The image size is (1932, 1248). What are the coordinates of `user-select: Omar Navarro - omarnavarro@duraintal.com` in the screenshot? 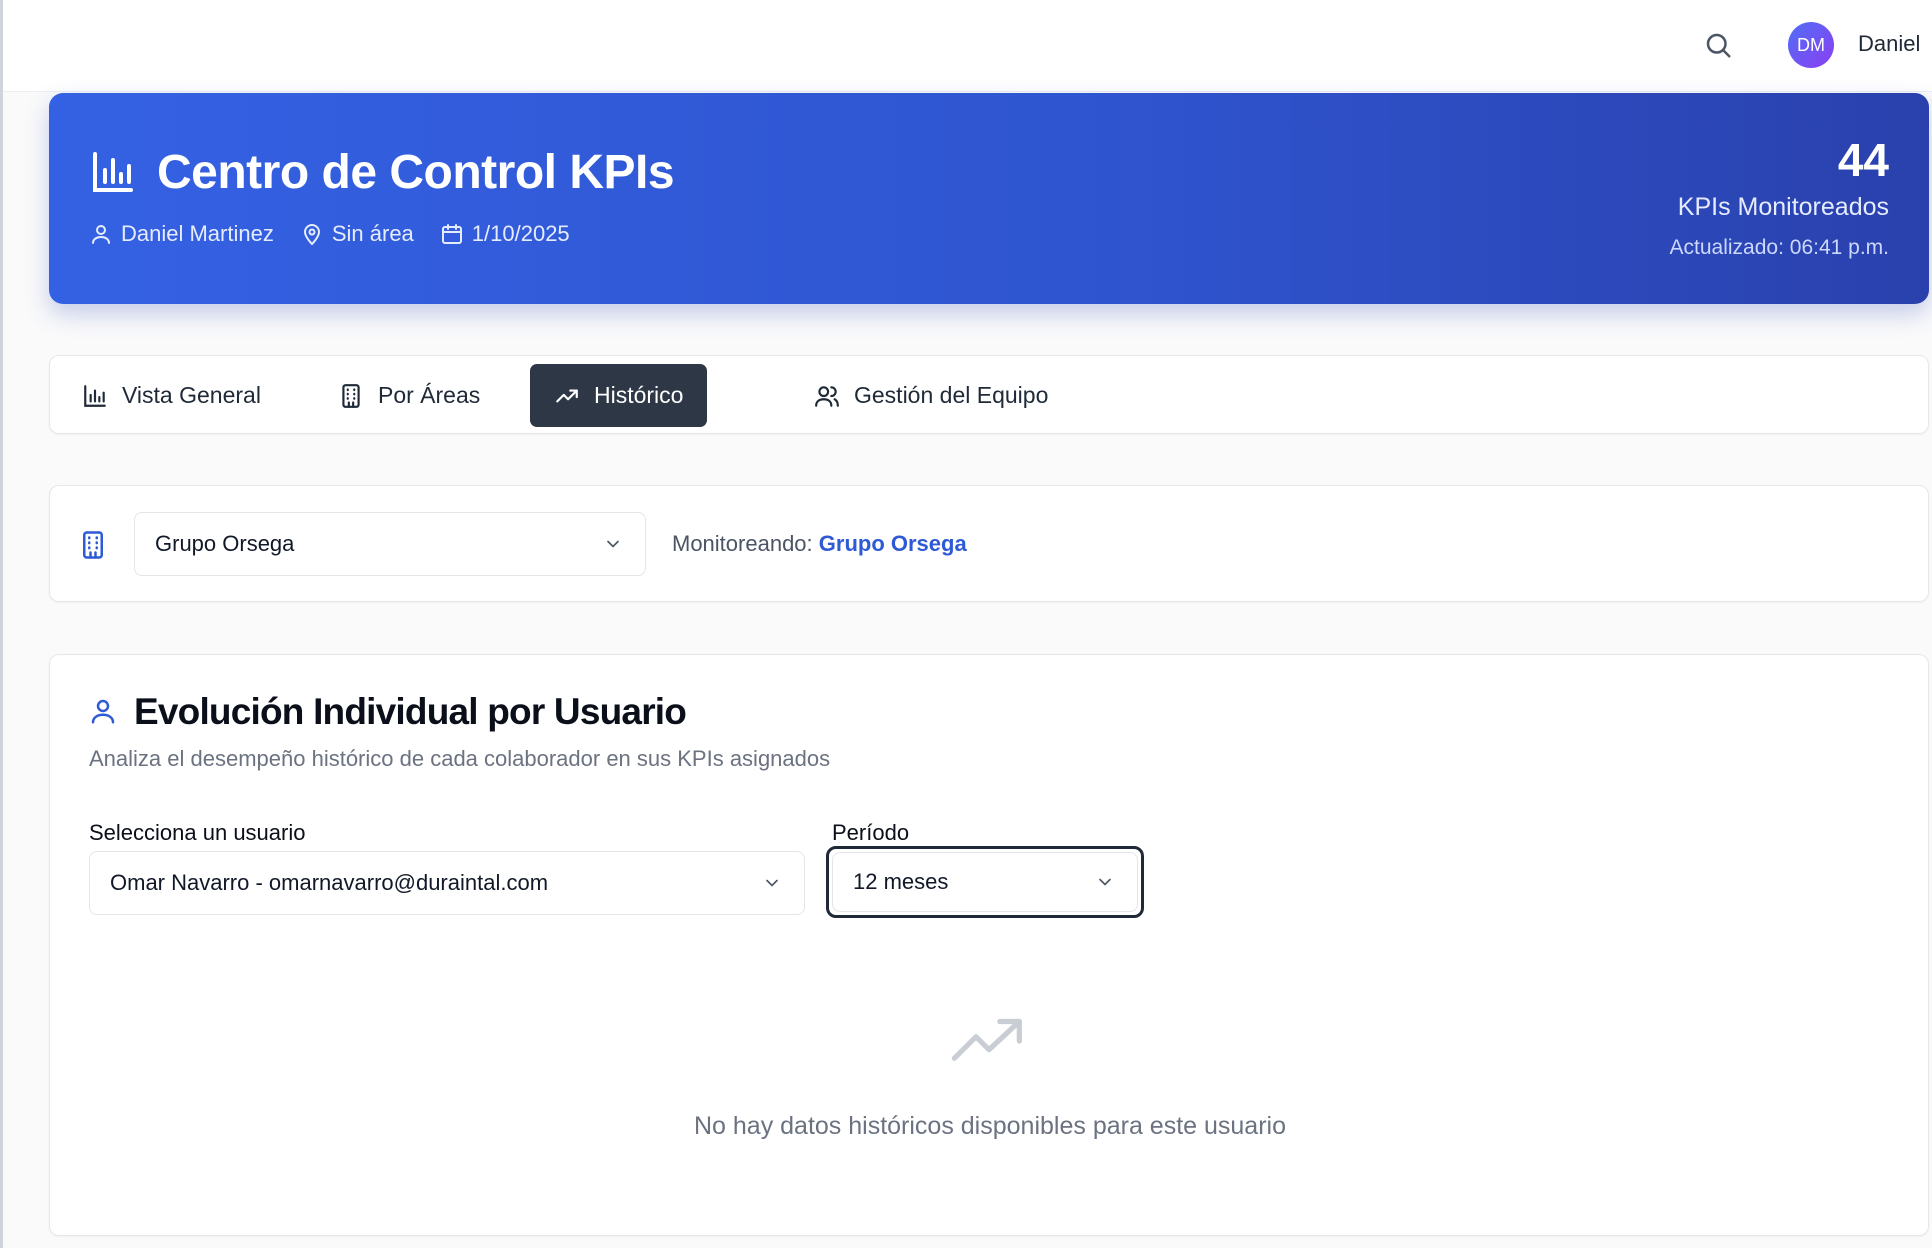 It's located at (447, 883).